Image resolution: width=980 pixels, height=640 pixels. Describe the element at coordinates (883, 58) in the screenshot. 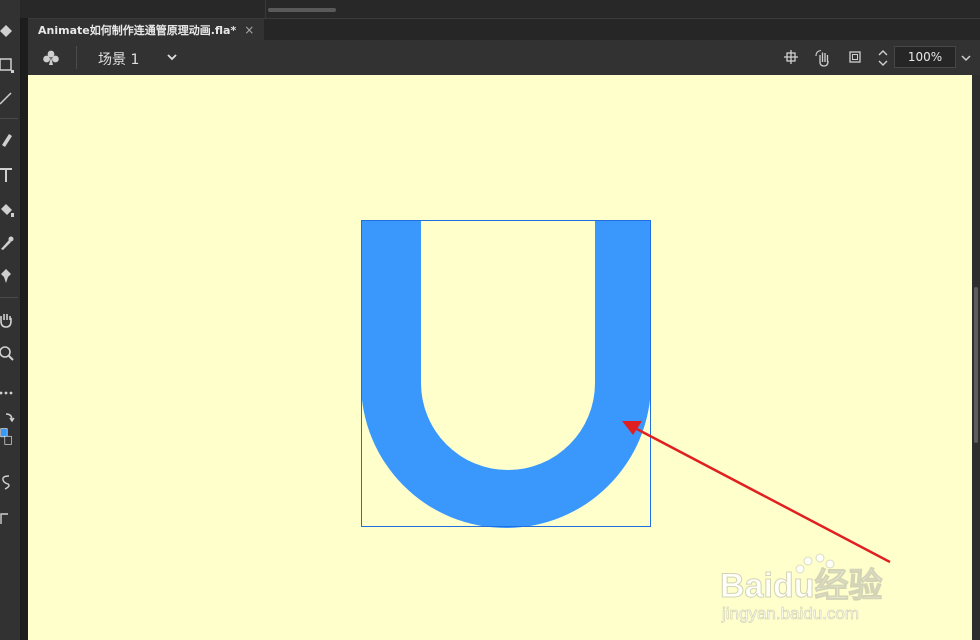

I see `zoom-stepper-icon` at that location.